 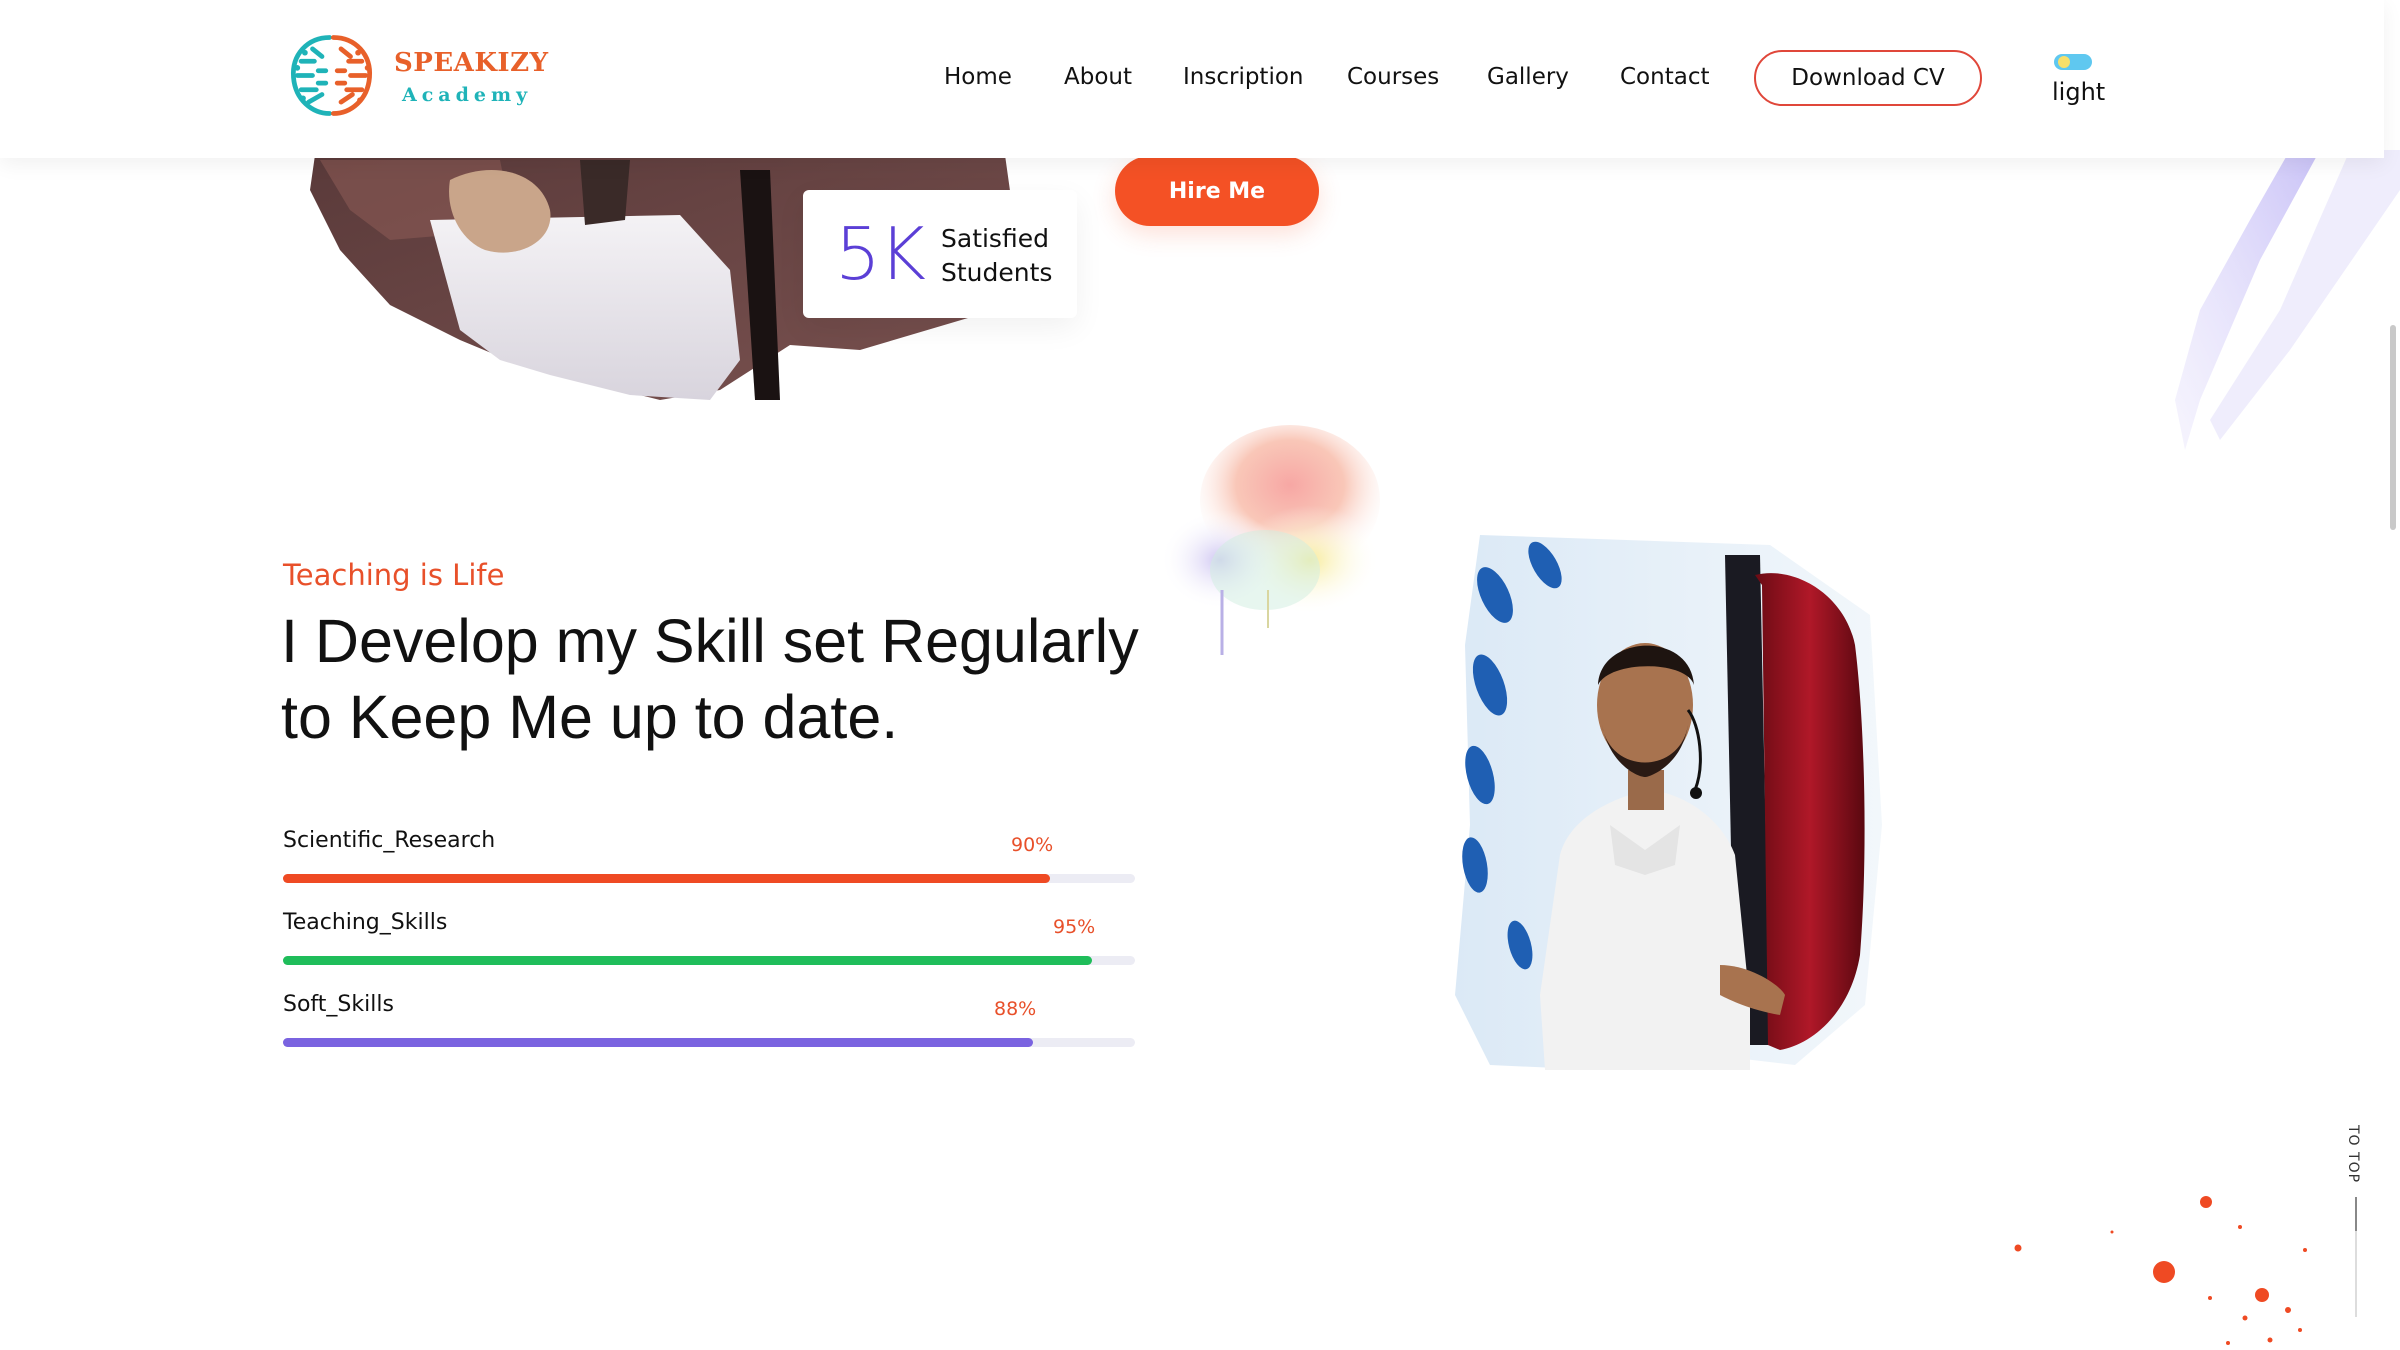 I want to click on page-scrollbar, so click(x=2393, y=427).